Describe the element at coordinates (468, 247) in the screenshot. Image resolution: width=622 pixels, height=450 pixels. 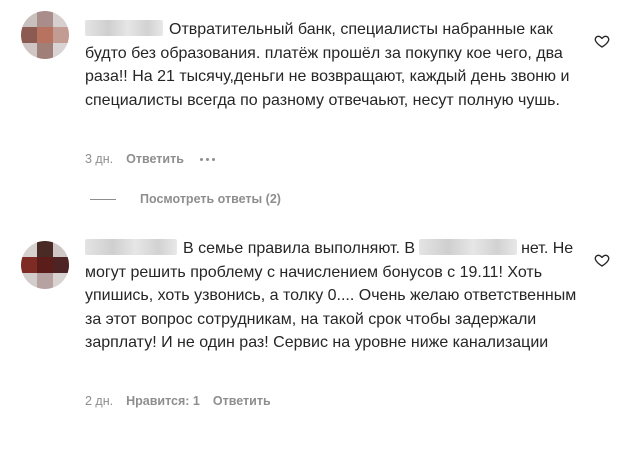
I see `redacted-text` at that location.